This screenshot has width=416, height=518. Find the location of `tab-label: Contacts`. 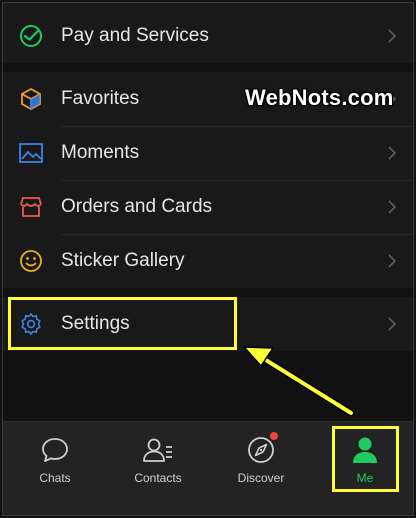

tab-label: Contacts is located at coordinates (158, 478).